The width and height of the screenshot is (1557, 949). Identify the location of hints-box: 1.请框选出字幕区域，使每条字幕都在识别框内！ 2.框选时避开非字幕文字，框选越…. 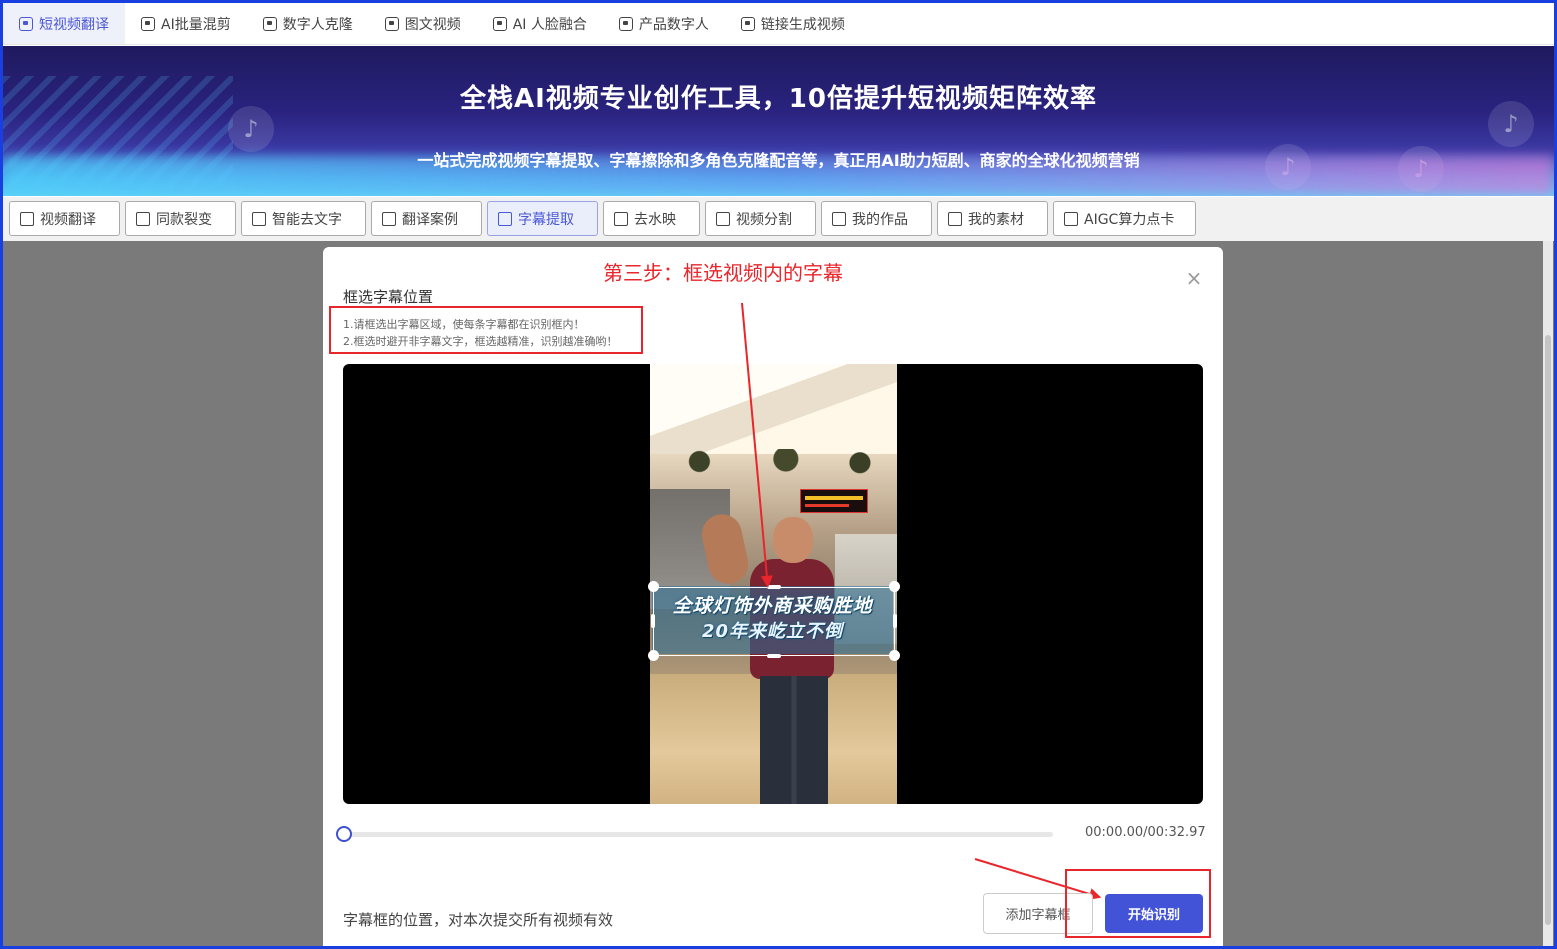
(486, 330).